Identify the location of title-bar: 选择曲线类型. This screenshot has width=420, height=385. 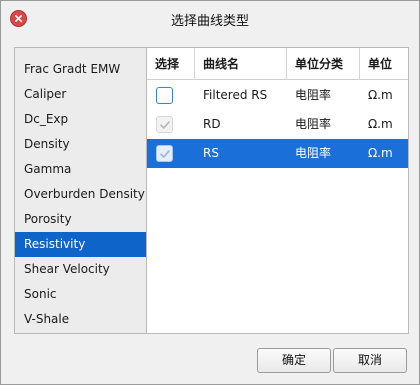
(210, 18).